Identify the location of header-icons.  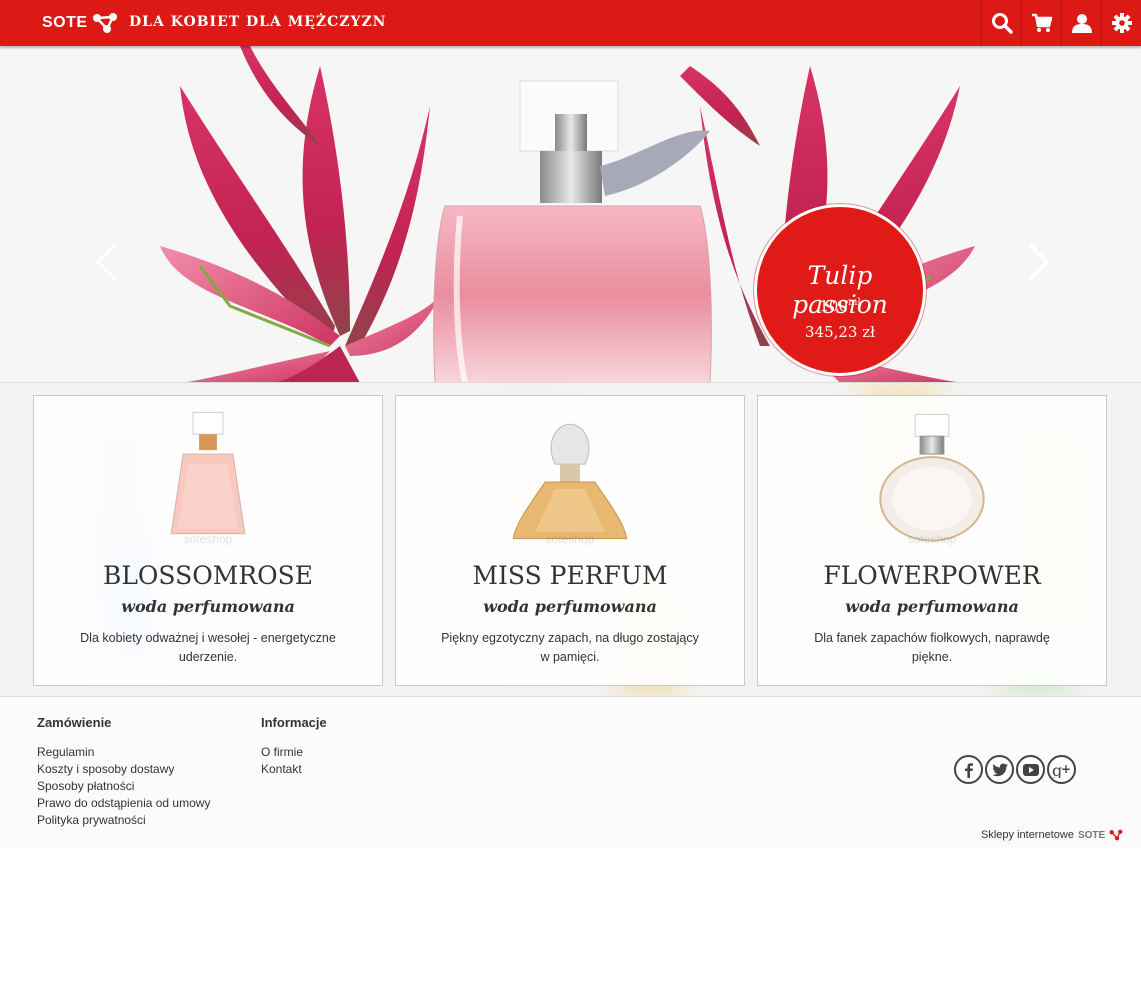
(1061, 23).